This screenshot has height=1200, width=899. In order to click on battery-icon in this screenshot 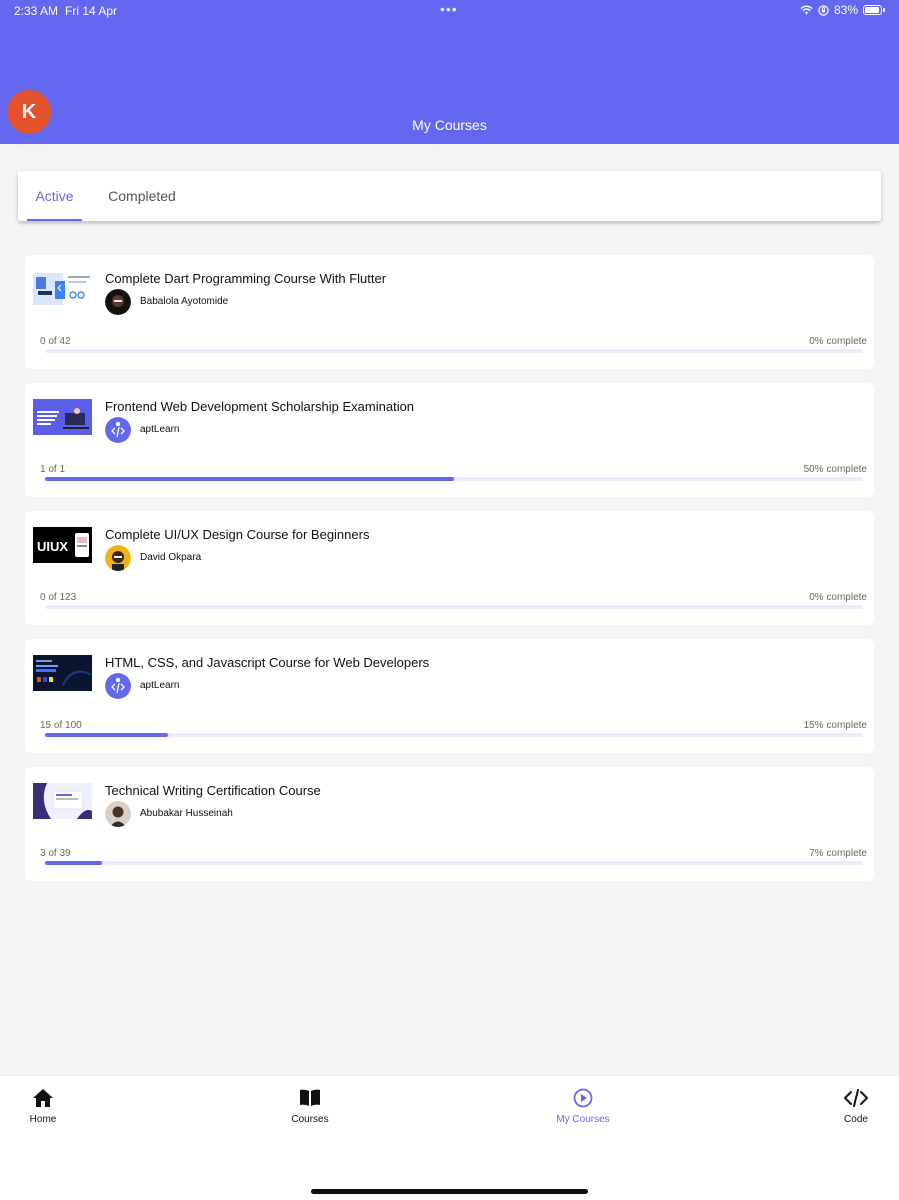, I will do `click(872, 10)`.